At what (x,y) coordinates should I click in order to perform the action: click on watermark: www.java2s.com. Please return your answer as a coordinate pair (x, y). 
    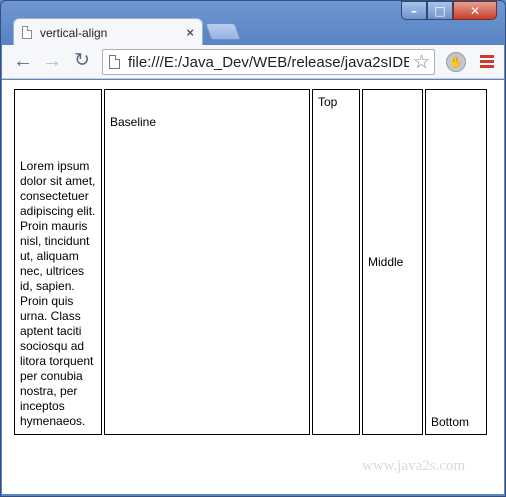
    Looking at the image, I should click on (414, 466).